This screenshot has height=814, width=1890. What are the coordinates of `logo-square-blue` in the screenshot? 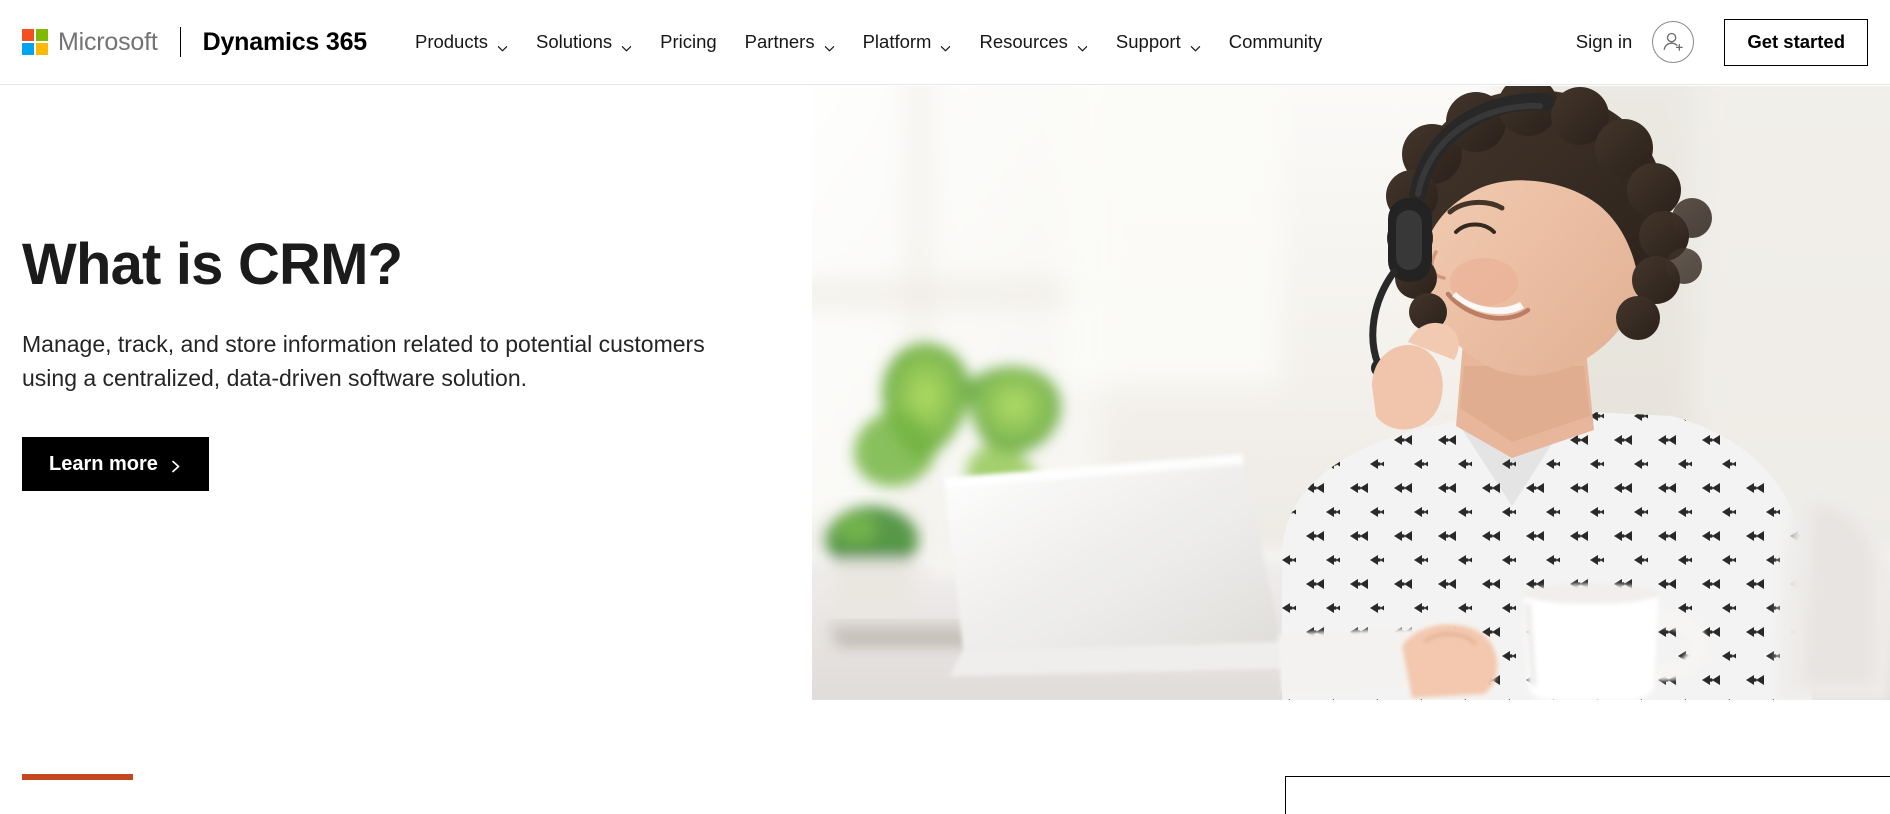 It's located at (28, 49).